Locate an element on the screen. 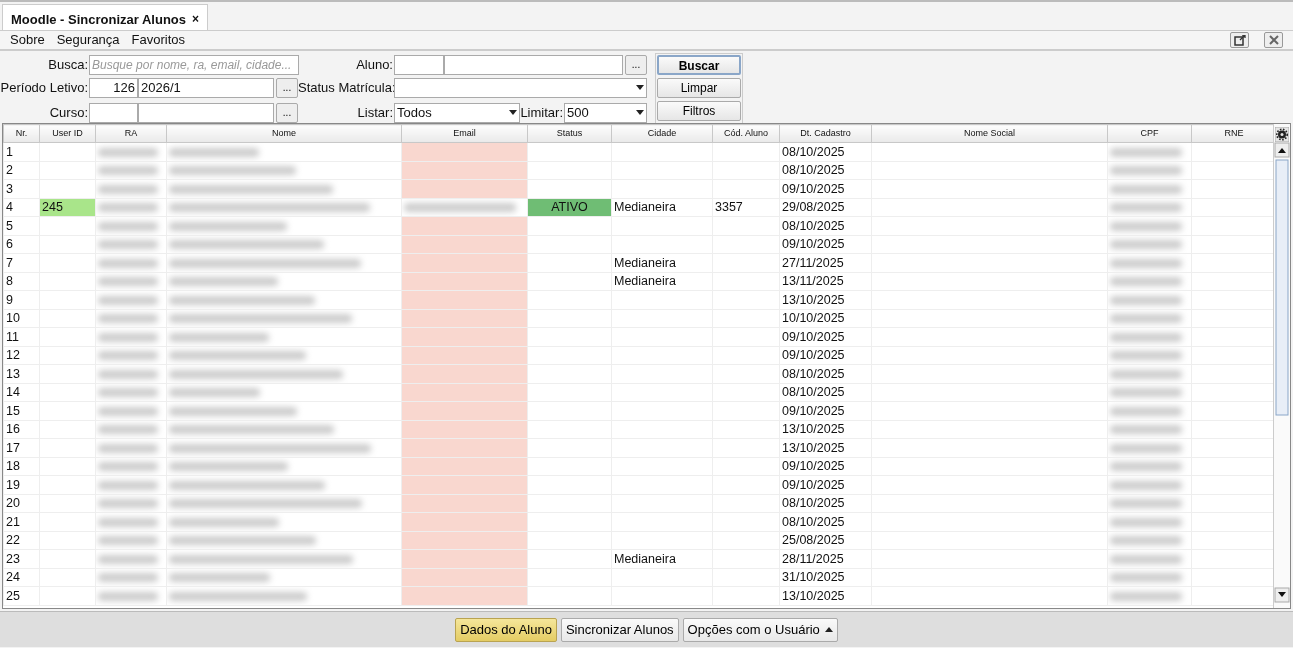  dropdown: 500 is located at coordinates (605, 112).